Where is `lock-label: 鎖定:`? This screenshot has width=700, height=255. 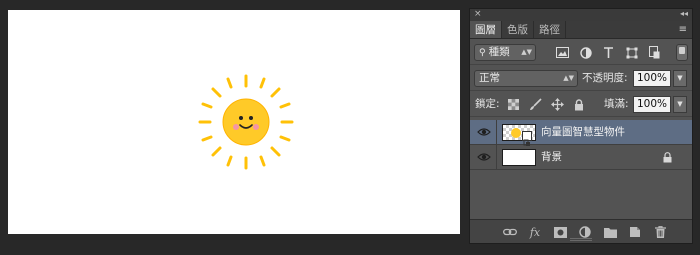
lock-label: 鎖定: is located at coordinates (487, 104).